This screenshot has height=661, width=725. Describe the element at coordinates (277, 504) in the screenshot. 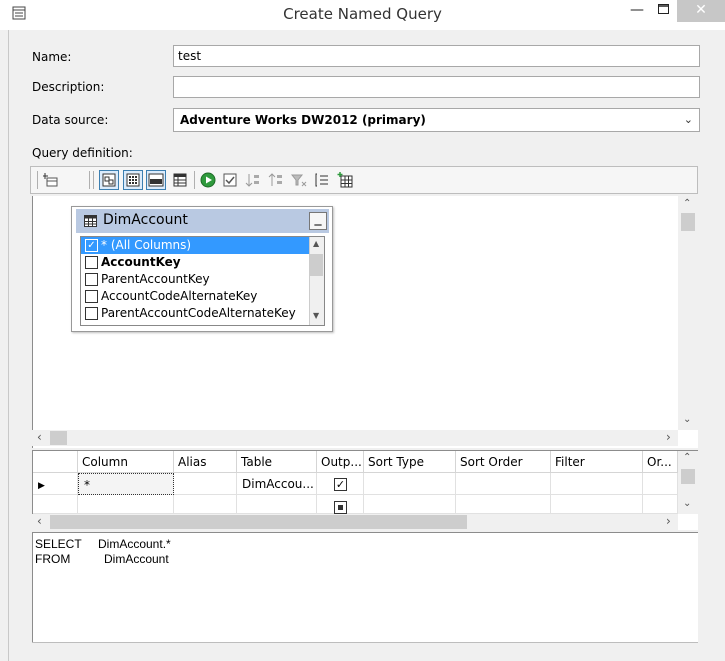

I see `grid-cell-table` at that location.